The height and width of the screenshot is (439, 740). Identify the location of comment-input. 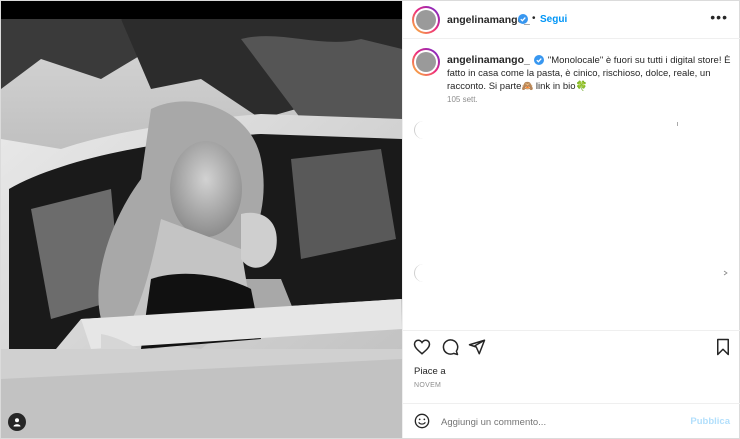
(561, 422).